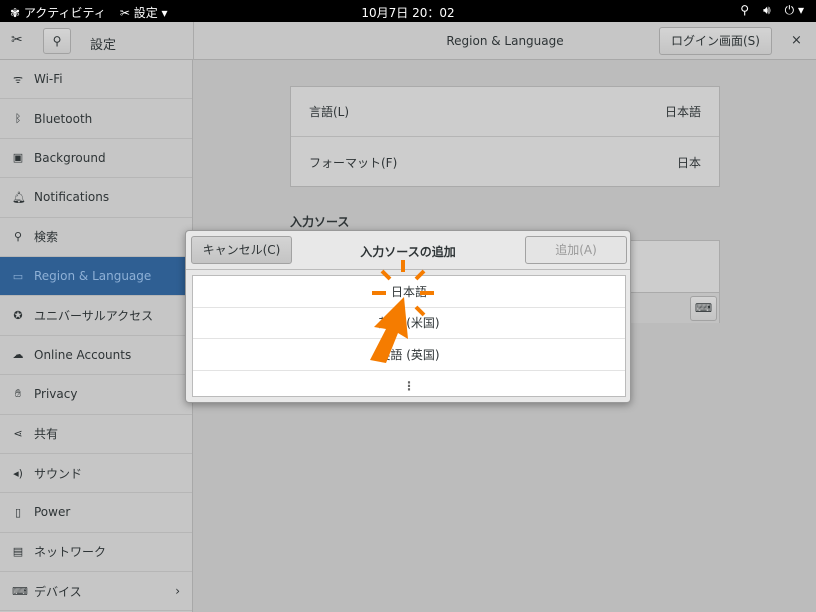 Image resolution: width=816 pixels, height=612 pixels. I want to click on sidebar-item-label: ユニバーサルアクセス, so click(94, 316).